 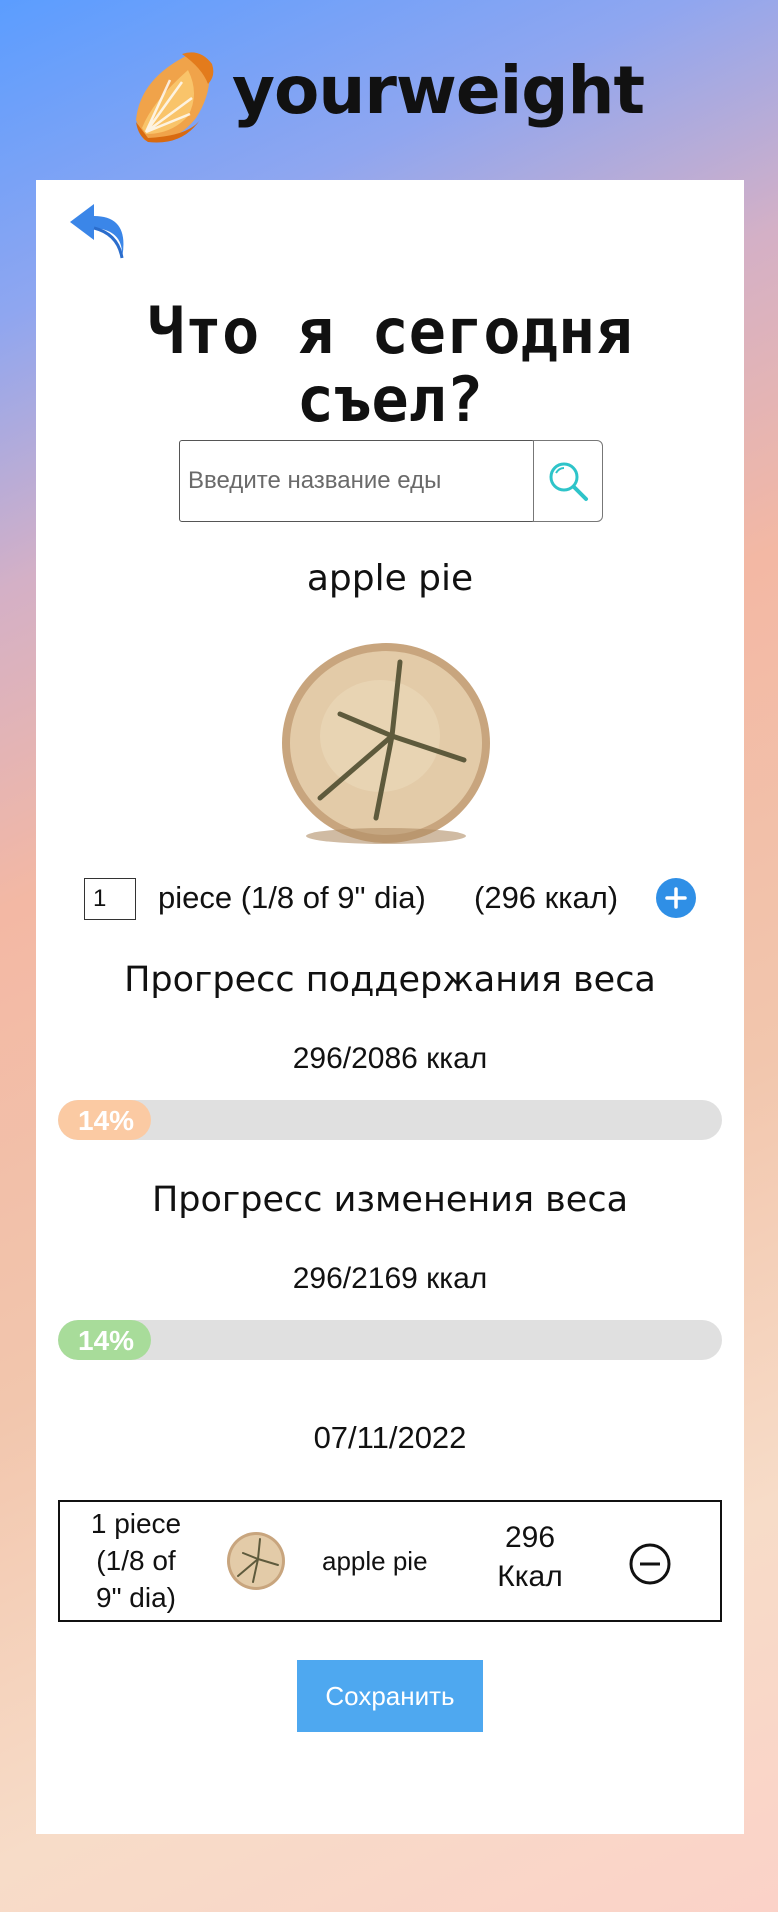 What do you see at coordinates (530, 1537) in the screenshot?
I see `entry-kcal-value: 296` at bounding box center [530, 1537].